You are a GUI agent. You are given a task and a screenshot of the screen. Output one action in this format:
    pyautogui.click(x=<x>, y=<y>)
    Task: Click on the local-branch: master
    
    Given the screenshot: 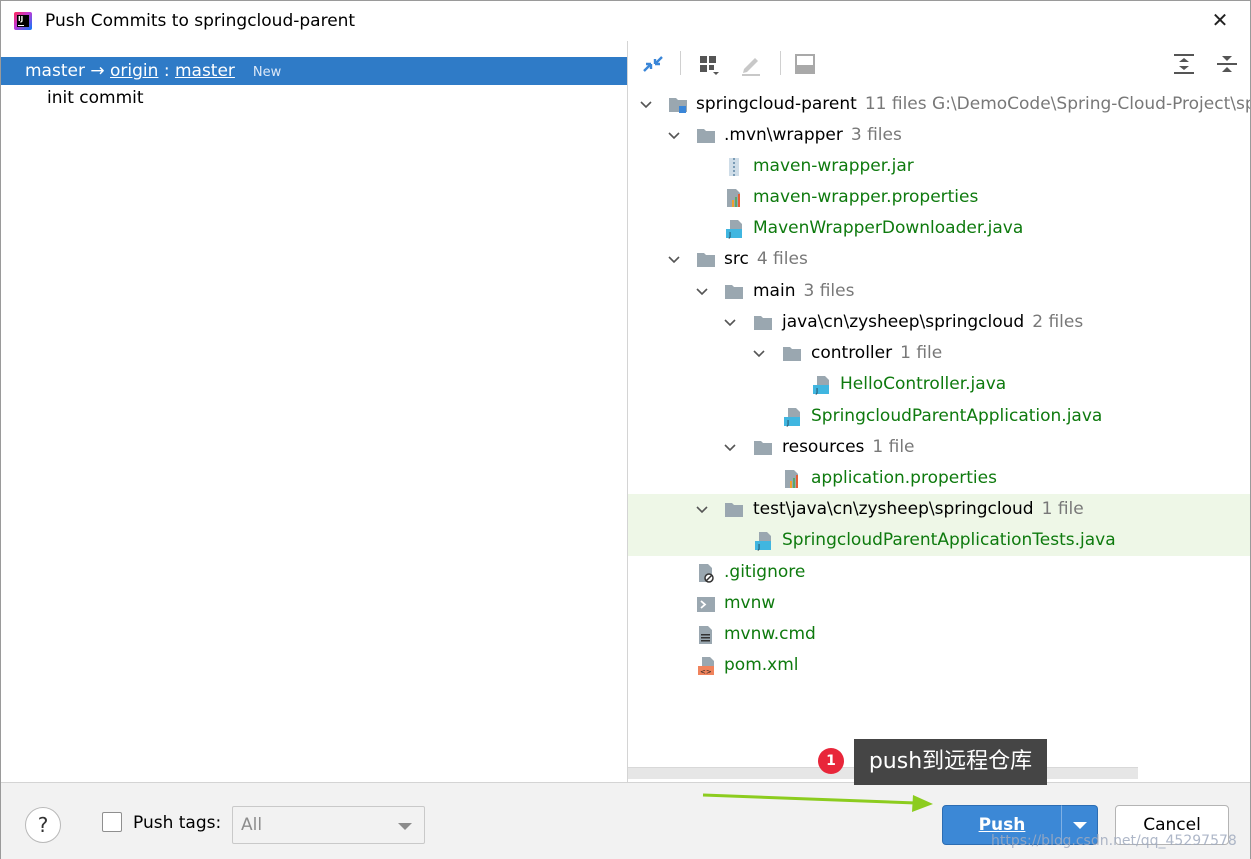 What is the action you would take?
    pyautogui.click(x=55, y=71)
    